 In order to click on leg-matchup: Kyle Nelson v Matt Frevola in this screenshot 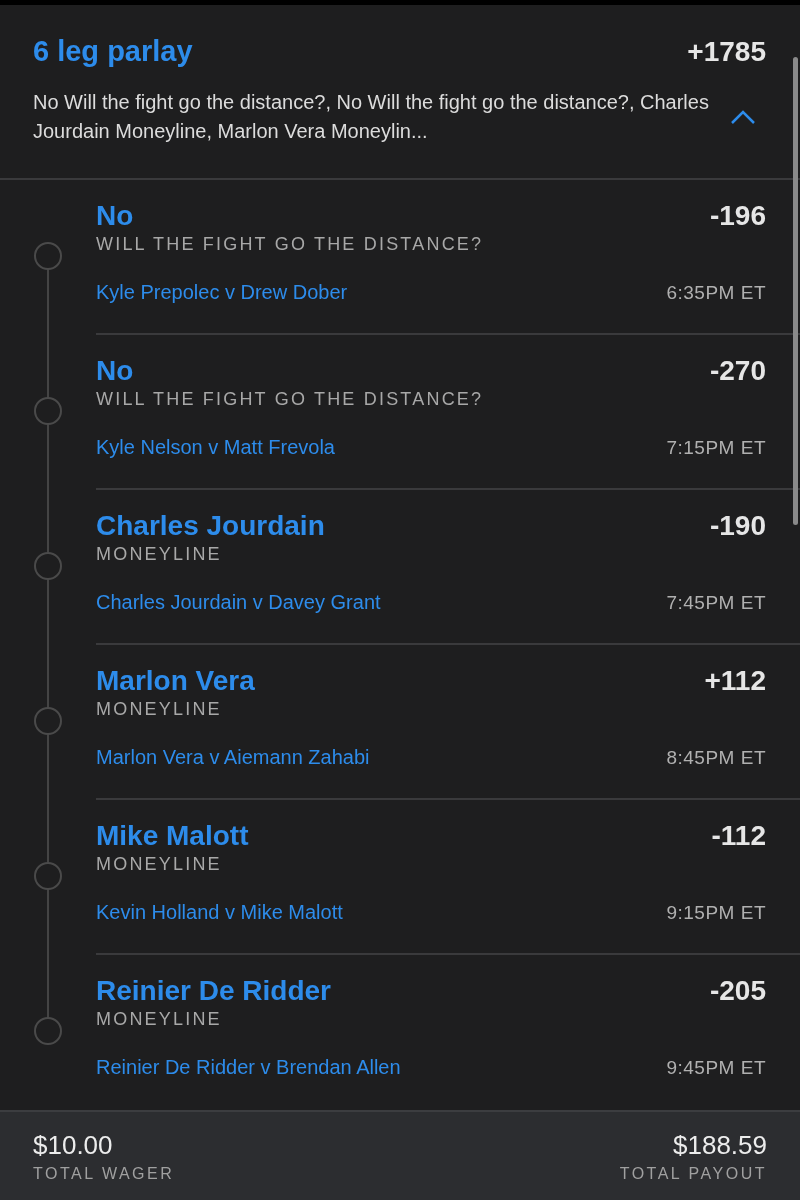, I will do `click(215, 447)`.